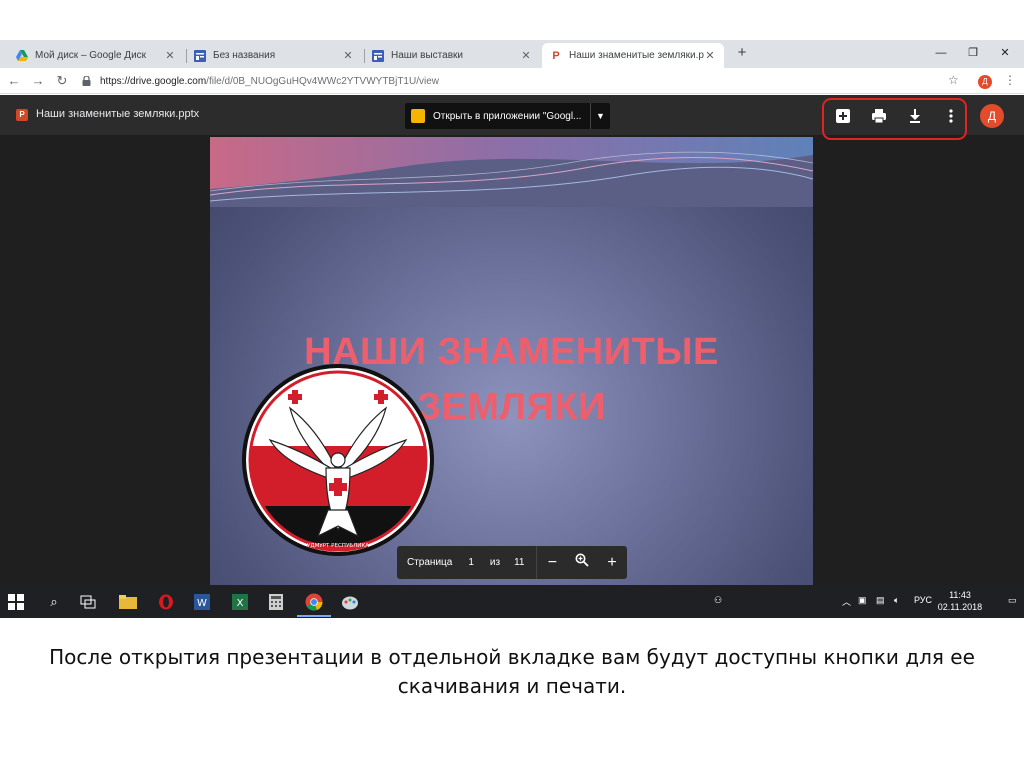 Image resolution: width=1024 pixels, height=767 pixels. What do you see at coordinates (718, 600) in the screenshot?
I see `people-icon: ⚇` at bounding box center [718, 600].